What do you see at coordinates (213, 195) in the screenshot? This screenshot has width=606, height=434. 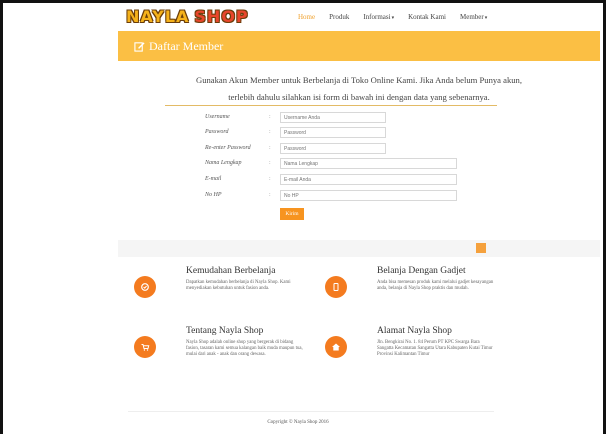 I see `field-label: No HP` at bounding box center [213, 195].